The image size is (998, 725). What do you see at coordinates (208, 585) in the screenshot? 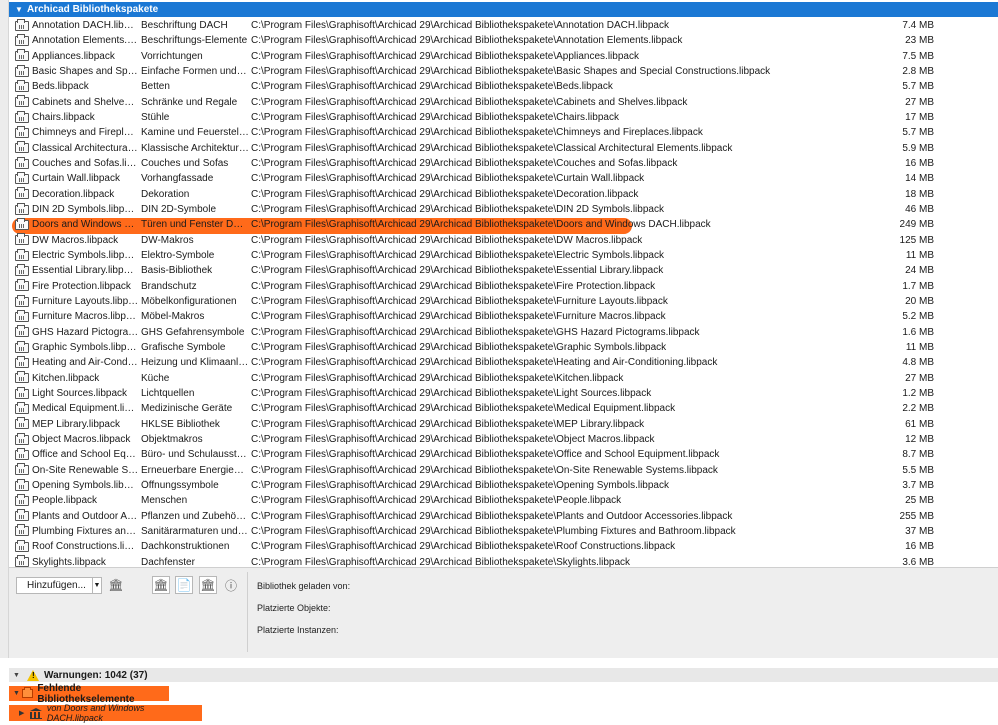
I see `archive-icon: 🏛` at bounding box center [208, 585].